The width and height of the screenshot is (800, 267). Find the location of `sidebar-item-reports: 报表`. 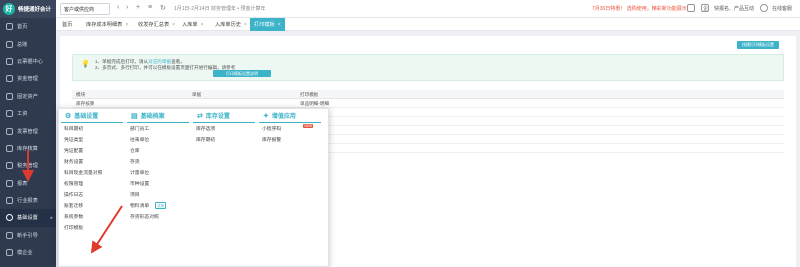

sidebar-item-reports: 报表 is located at coordinates (28, 183).